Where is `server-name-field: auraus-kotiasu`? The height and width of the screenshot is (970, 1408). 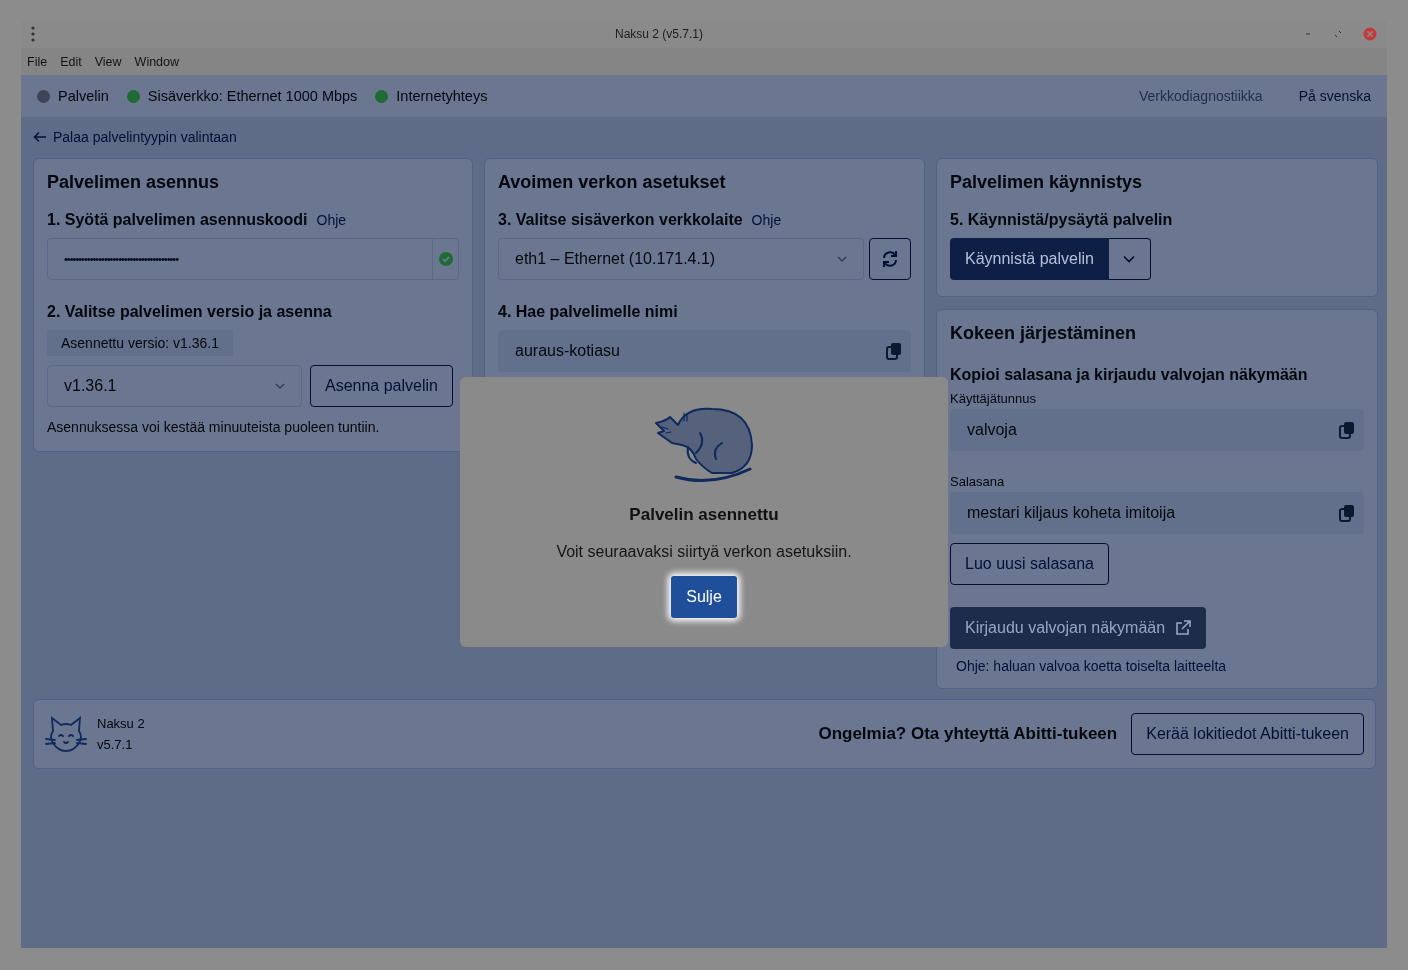 server-name-field: auraus-kotiasu is located at coordinates (704, 351).